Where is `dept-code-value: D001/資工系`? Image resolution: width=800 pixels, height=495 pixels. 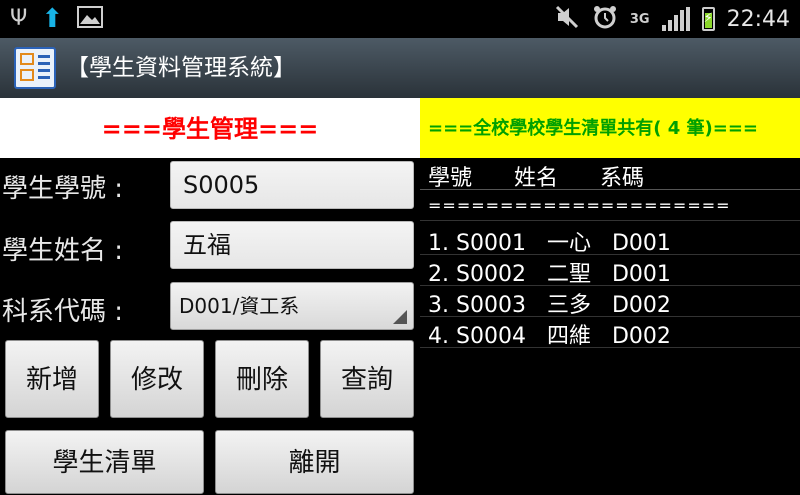
dept-code-value: D001/資工系 is located at coordinates (239, 306).